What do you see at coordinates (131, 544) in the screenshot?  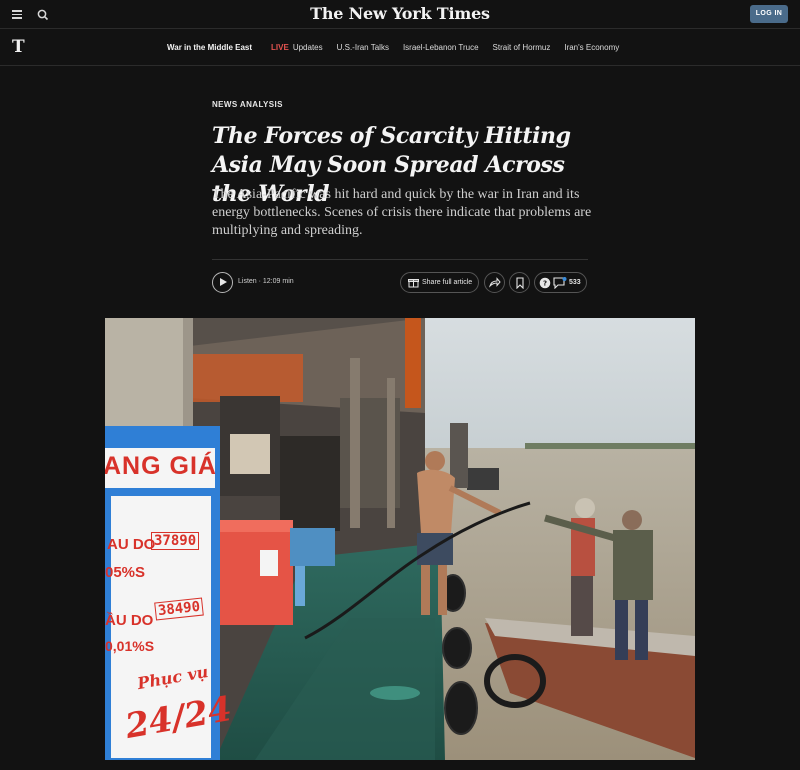 I see `sign-line1-label: AU DO` at bounding box center [131, 544].